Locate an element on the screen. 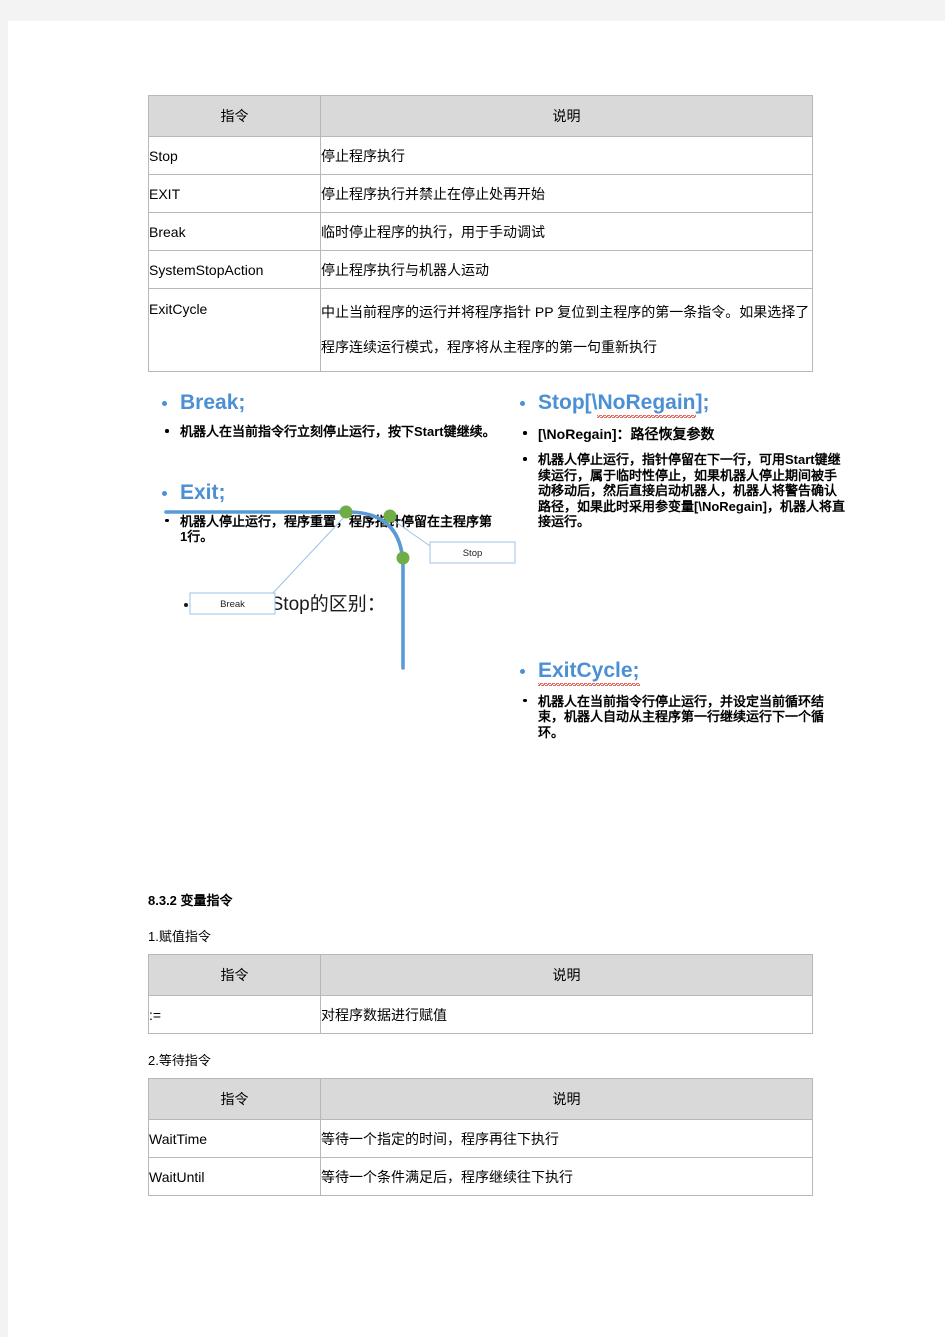 The width and height of the screenshot is (945, 1337). section-heading-832: 8.3.2 变量指令 is located at coordinates (190, 900).